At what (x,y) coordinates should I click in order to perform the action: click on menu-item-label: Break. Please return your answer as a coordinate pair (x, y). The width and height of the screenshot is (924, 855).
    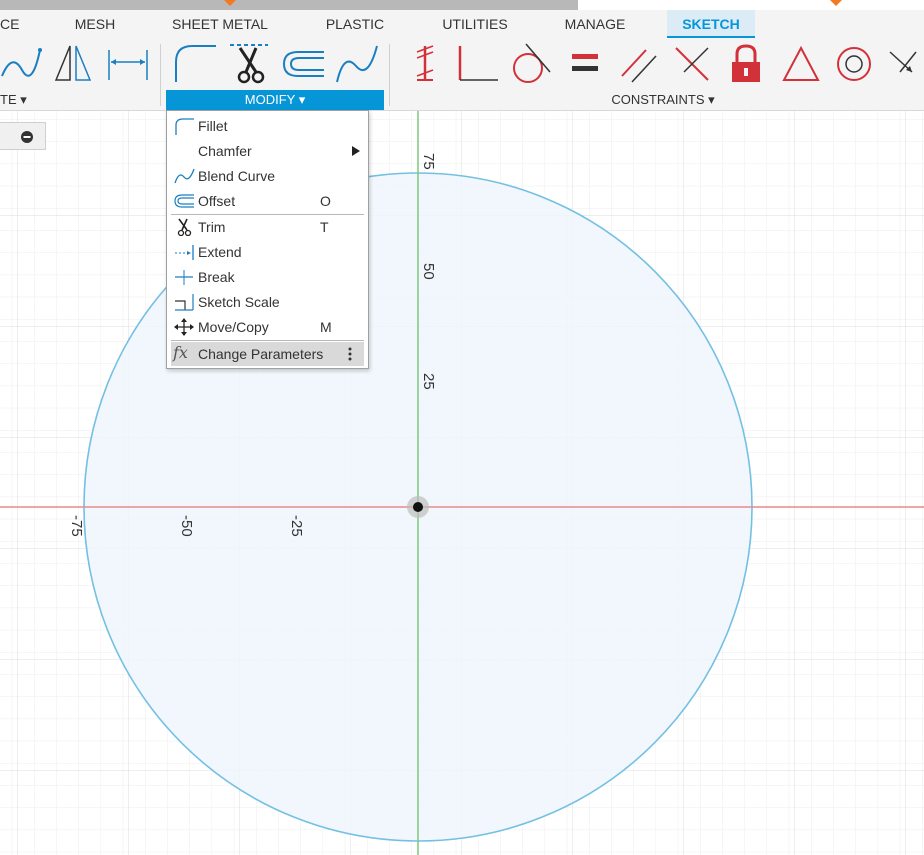
    Looking at the image, I should click on (216, 277).